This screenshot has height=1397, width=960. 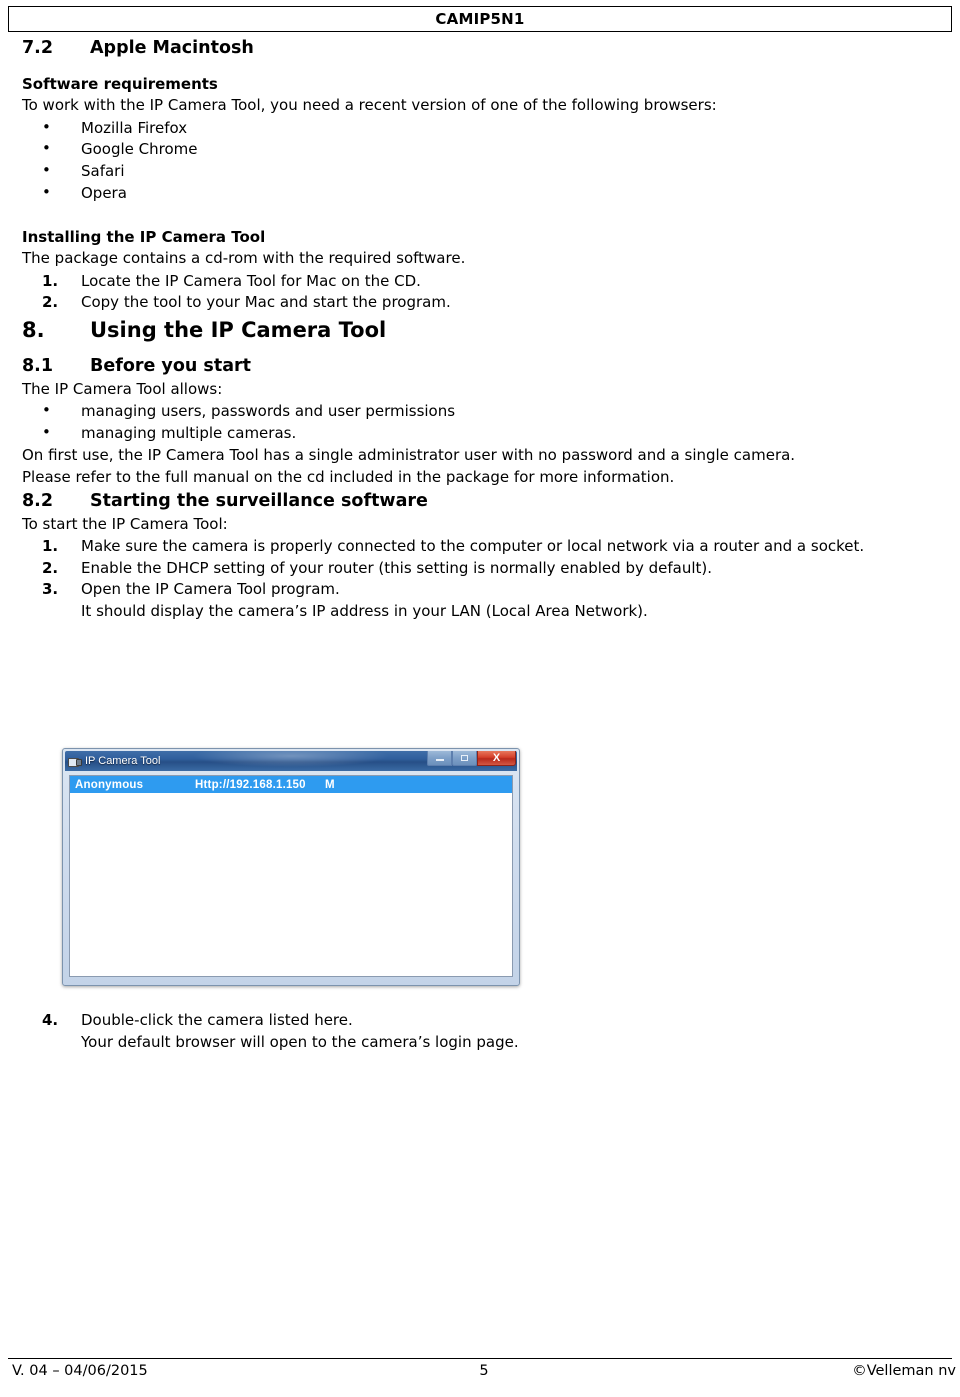 I want to click on page-footer: V. 04 – 04/06/2015 5 ©Velleman nv, so click(x=482, y=1368).